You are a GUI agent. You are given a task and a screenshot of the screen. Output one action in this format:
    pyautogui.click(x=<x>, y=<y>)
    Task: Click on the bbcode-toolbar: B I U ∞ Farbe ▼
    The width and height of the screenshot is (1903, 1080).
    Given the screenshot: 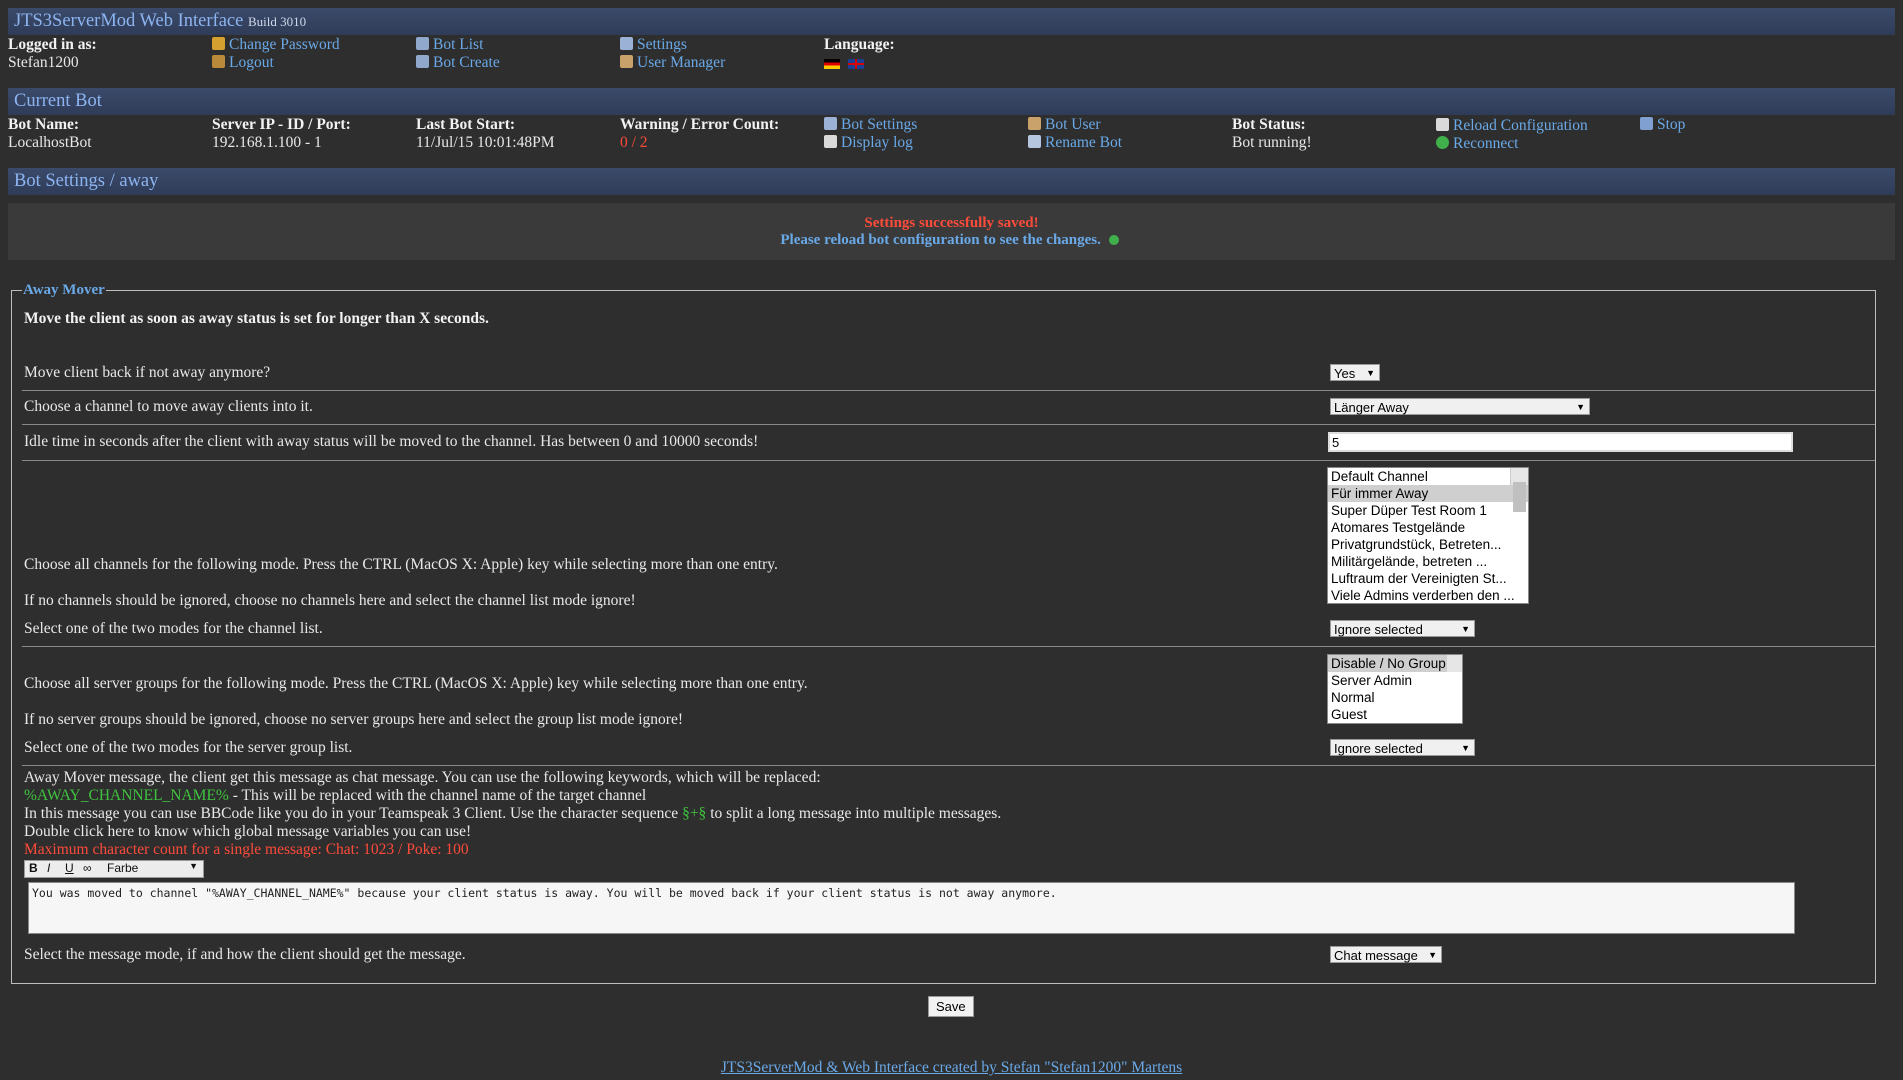 What is the action you would take?
    pyautogui.click(x=114, y=869)
    